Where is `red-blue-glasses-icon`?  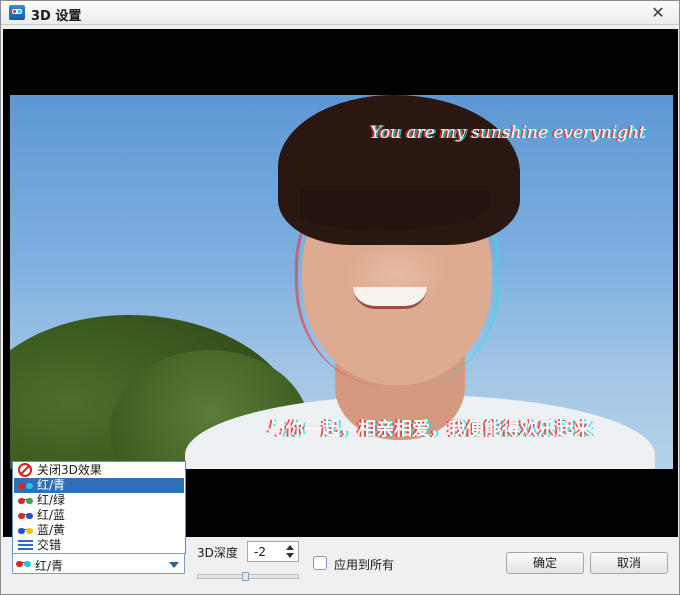 red-blue-glasses-icon is located at coordinates (26, 516).